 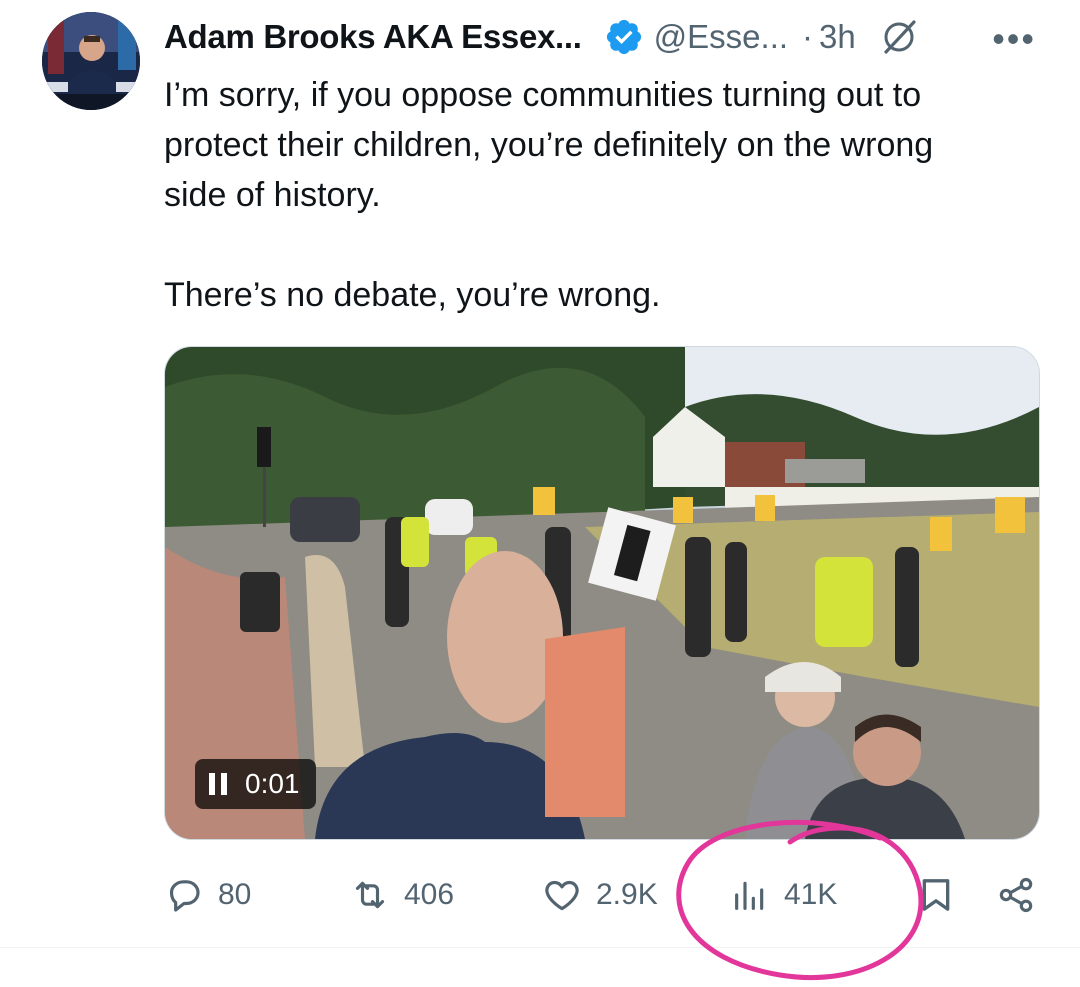 I want to click on more-icon: •••, so click(x=1014, y=39).